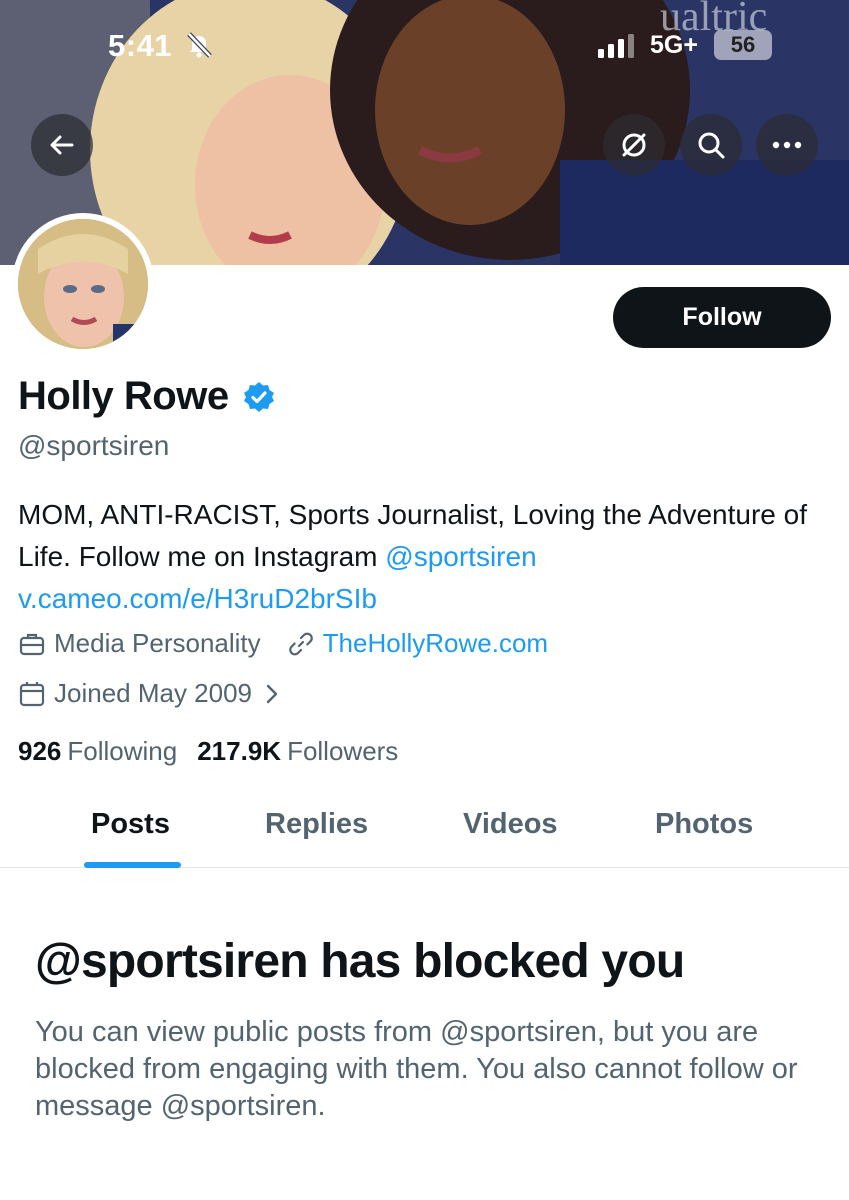 The width and height of the screenshot is (849, 1200). I want to click on bio-mention-link: @sportsiren, so click(460, 556).